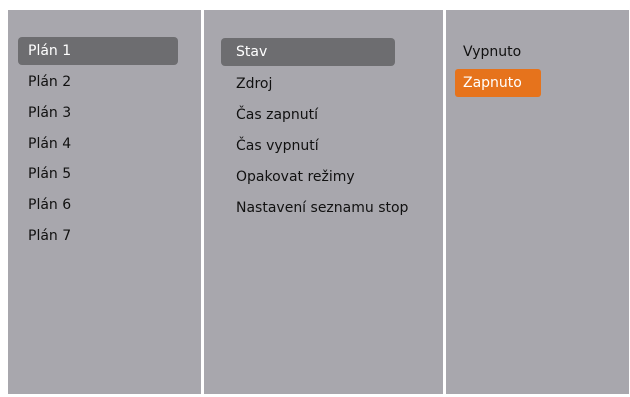  What do you see at coordinates (308, 177) in the screenshot?
I see `setting-item-repeat-modes: Opakovat režimy` at bounding box center [308, 177].